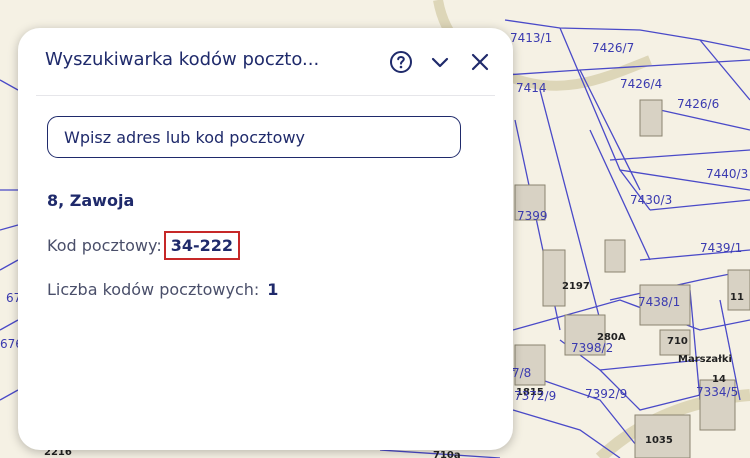 The height and width of the screenshot is (458, 750). What do you see at coordinates (254, 137) in the screenshot?
I see `address-search-input` at bounding box center [254, 137].